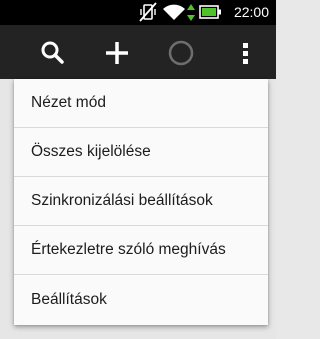 Image resolution: width=320 pixels, height=339 pixels. I want to click on action-bar, so click(138, 52).